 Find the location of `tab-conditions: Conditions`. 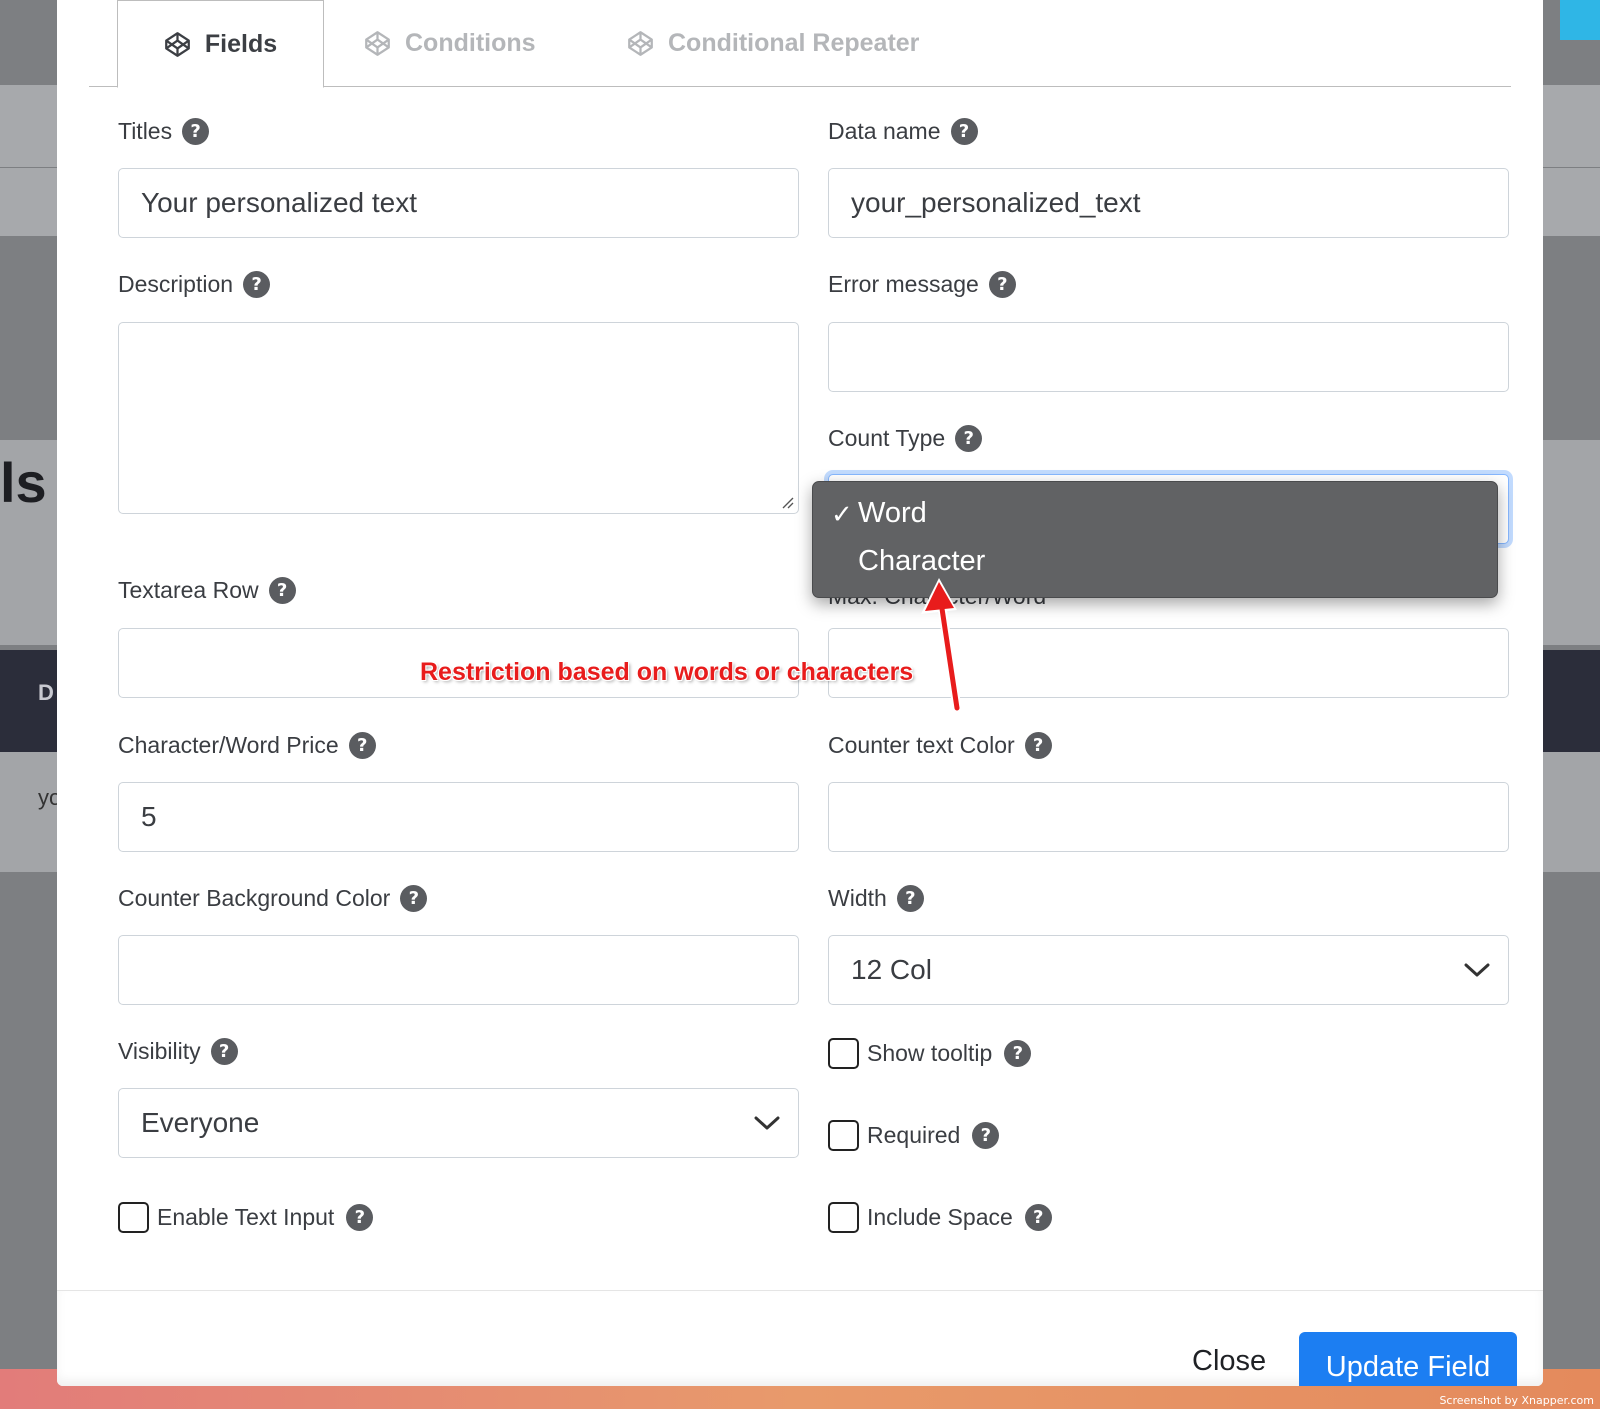

tab-conditions: Conditions is located at coordinates (450, 43).